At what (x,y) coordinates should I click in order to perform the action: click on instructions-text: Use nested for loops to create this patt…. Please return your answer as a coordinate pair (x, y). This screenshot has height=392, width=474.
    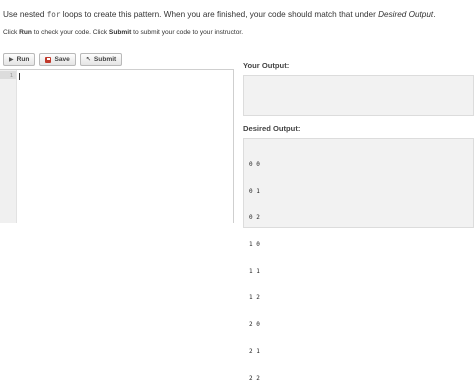
    Looking at the image, I should click on (219, 14).